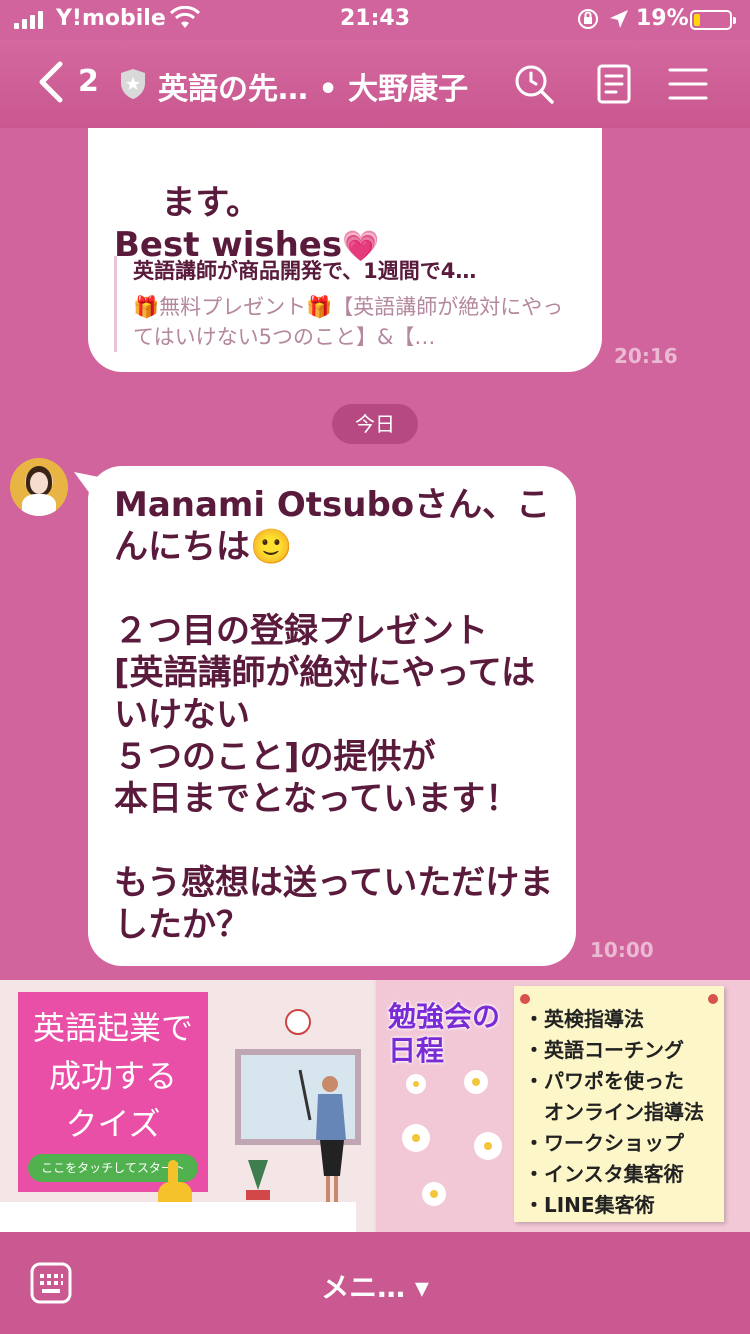  Describe the element at coordinates (604, 1143) in the screenshot. I see `schedule-item: ・ワークショップ` at that location.